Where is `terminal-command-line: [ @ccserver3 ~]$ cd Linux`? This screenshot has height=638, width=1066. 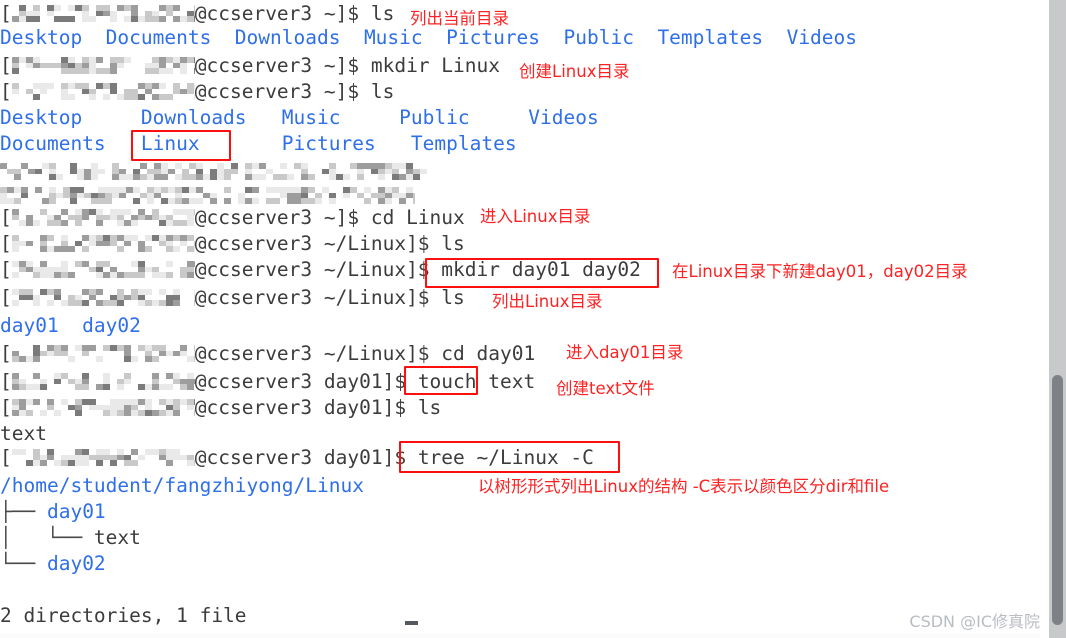 terminal-command-line: [ @ccserver3 ~]$ cd Linux is located at coordinates (232, 218).